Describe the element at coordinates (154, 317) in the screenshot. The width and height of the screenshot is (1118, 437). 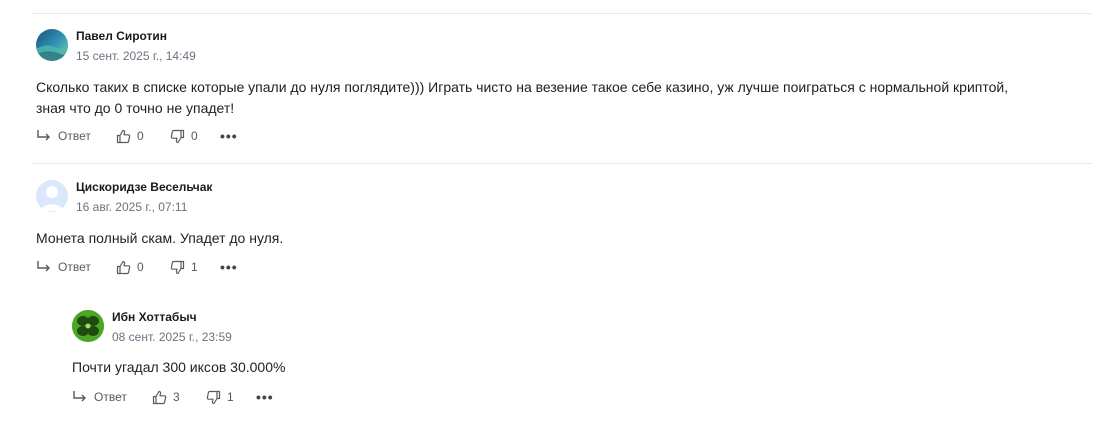
I see `comment-author: Ибн Хоттабыч` at that location.